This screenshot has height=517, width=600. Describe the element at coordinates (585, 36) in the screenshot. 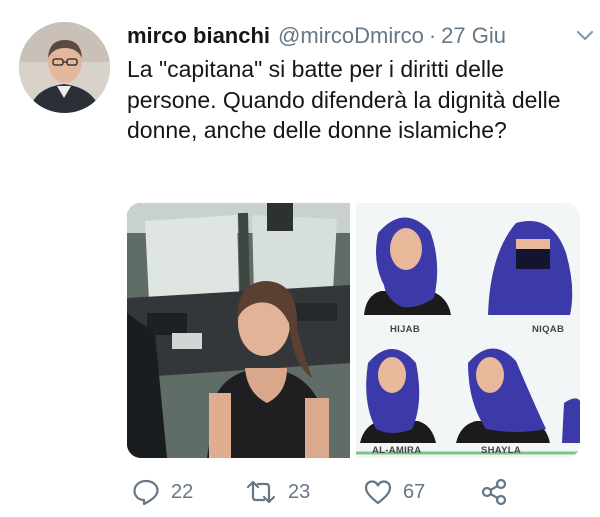

I see `chevron-down-icon` at that location.